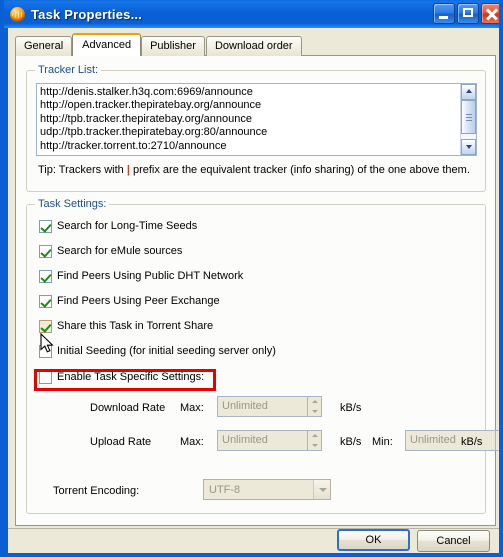 The height and width of the screenshot is (557, 503). I want to click on download-rate-max-spin-buttons, so click(314, 406).